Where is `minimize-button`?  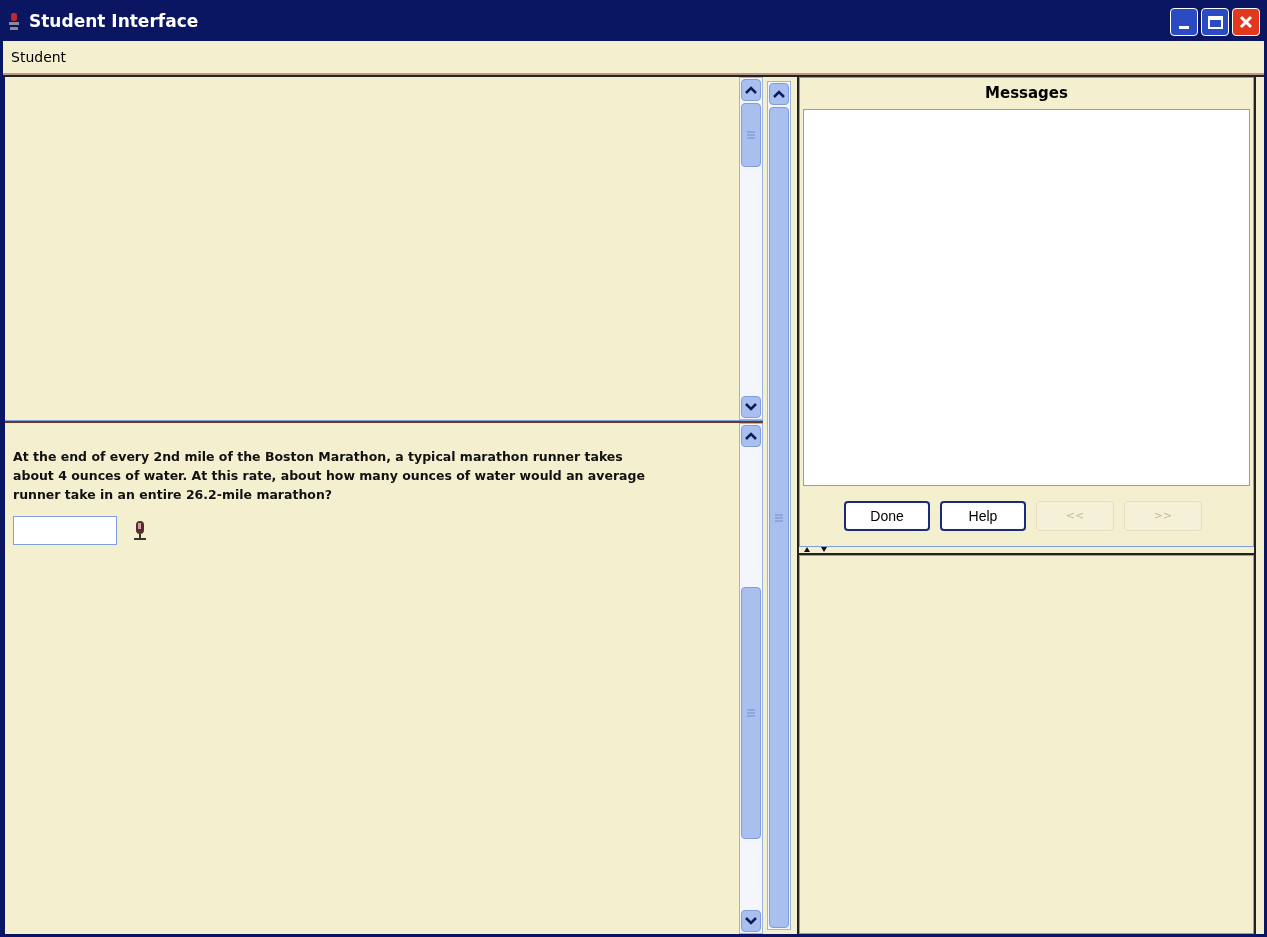
minimize-button is located at coordinates (1184, 22).